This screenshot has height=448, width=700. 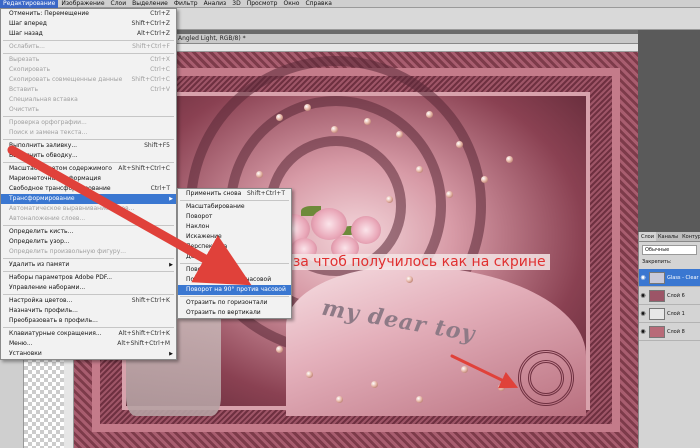 I want to click on menu-item: Меню... Alt+Shift+Ctrl+M, so click(x=88, y=344).